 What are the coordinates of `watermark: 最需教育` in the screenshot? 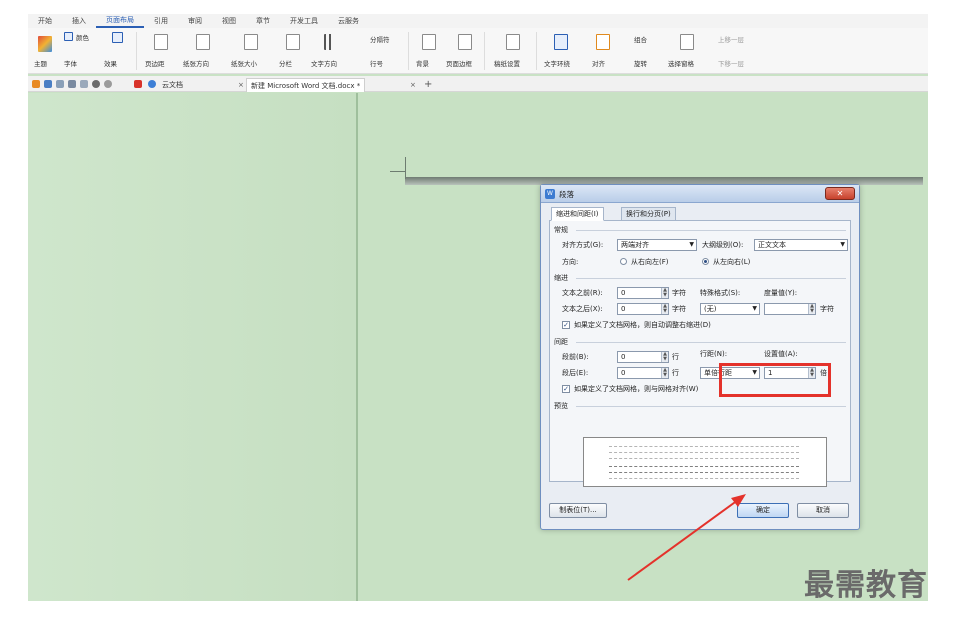 It's located at (866, 585).